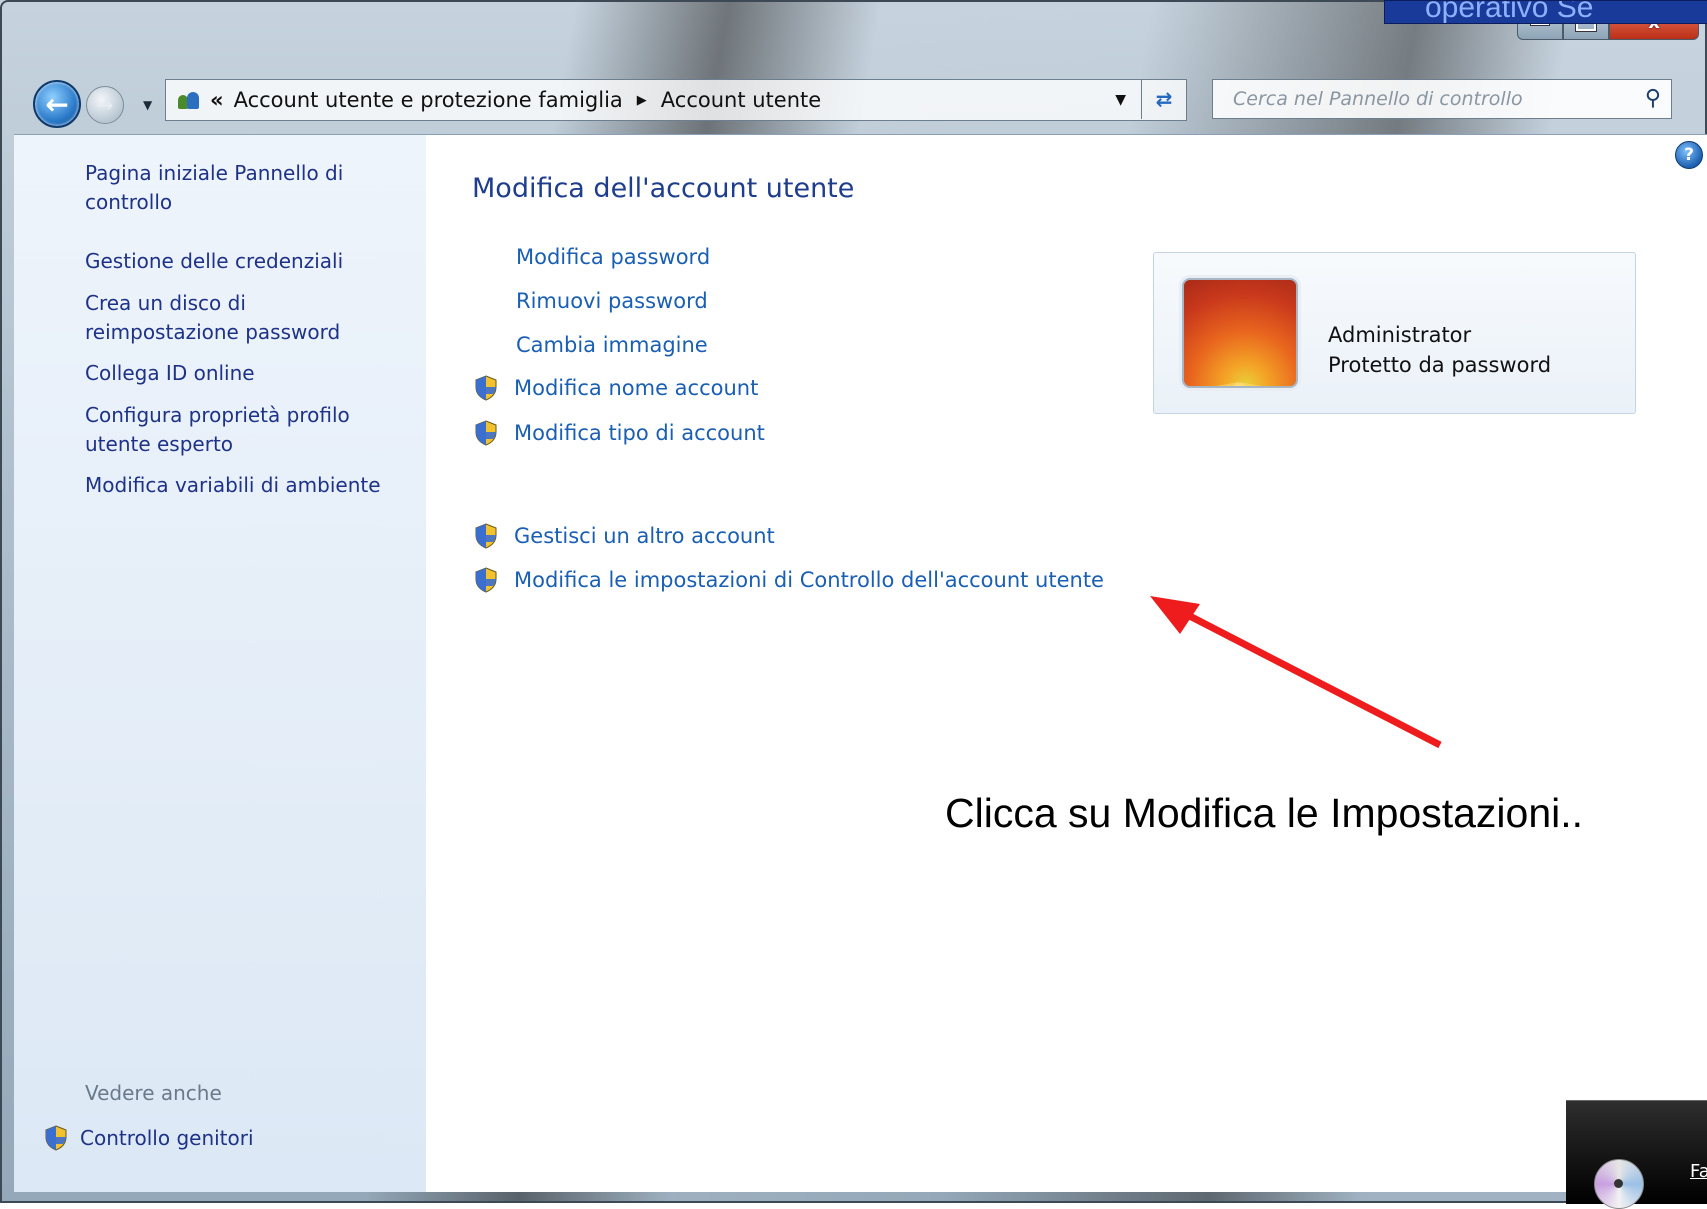 The width and height of the screenshot is (1707, 1209). What do you see at coordinates (189, 100) in the screenshot?
I see `user-accounts-icon` at bounding box center [189, 100].